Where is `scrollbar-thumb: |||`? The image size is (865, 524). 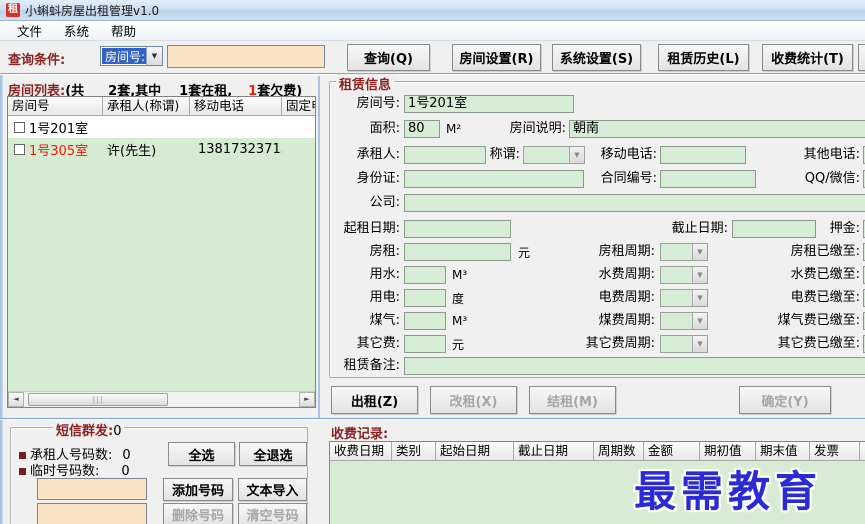
scrollbar-thumb: ||| is located at coordinates (98, 399).